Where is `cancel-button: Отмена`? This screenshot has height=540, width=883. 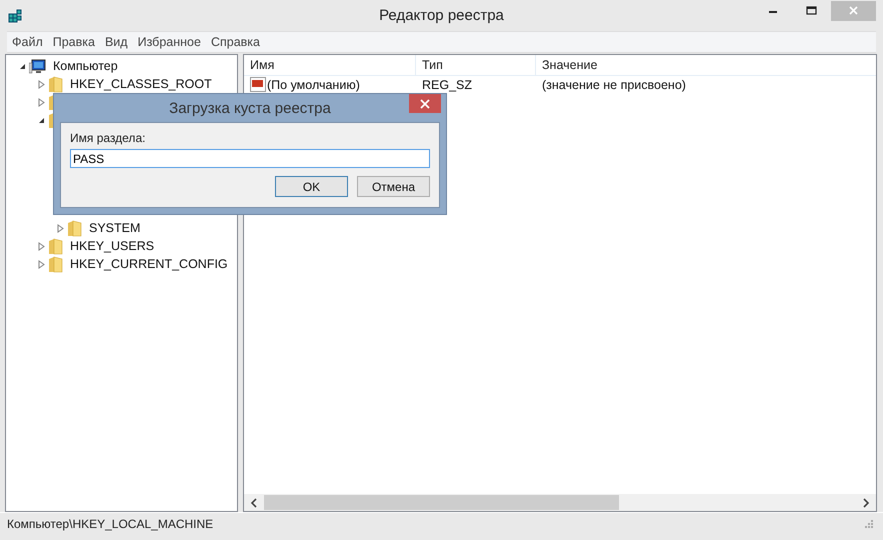 cancel-button: Отмена is located at coordinates (393, 186).